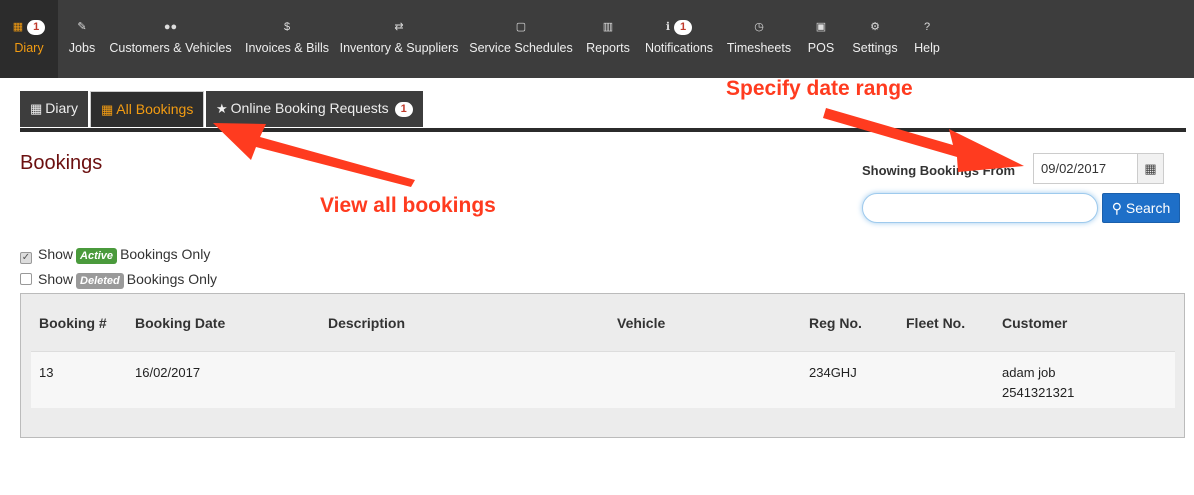 The height and width of the screenshot is (495, 1194). Describe the element at coordinates (821, 48) in the screenshot. I see `nav-label: POS` at that location.